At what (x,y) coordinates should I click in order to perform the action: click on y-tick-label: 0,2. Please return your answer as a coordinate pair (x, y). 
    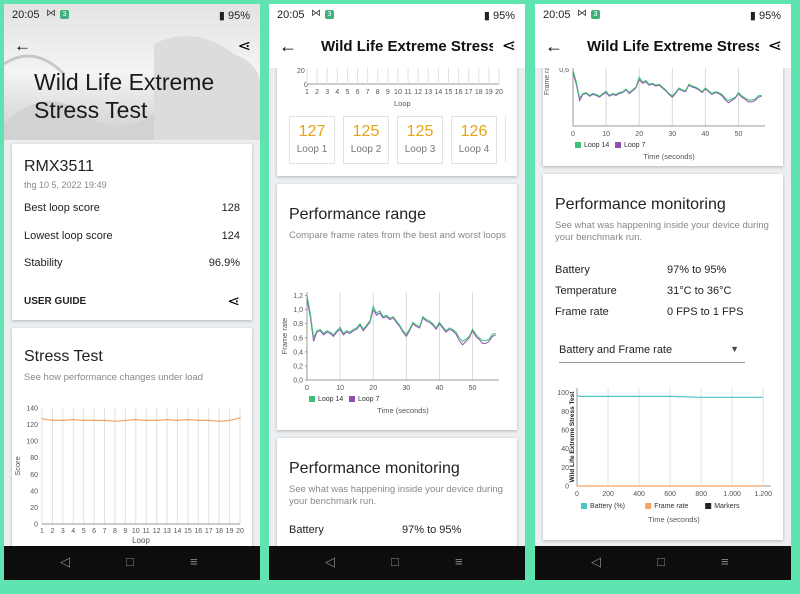
    Looking at the image, I should click on (298, 366).